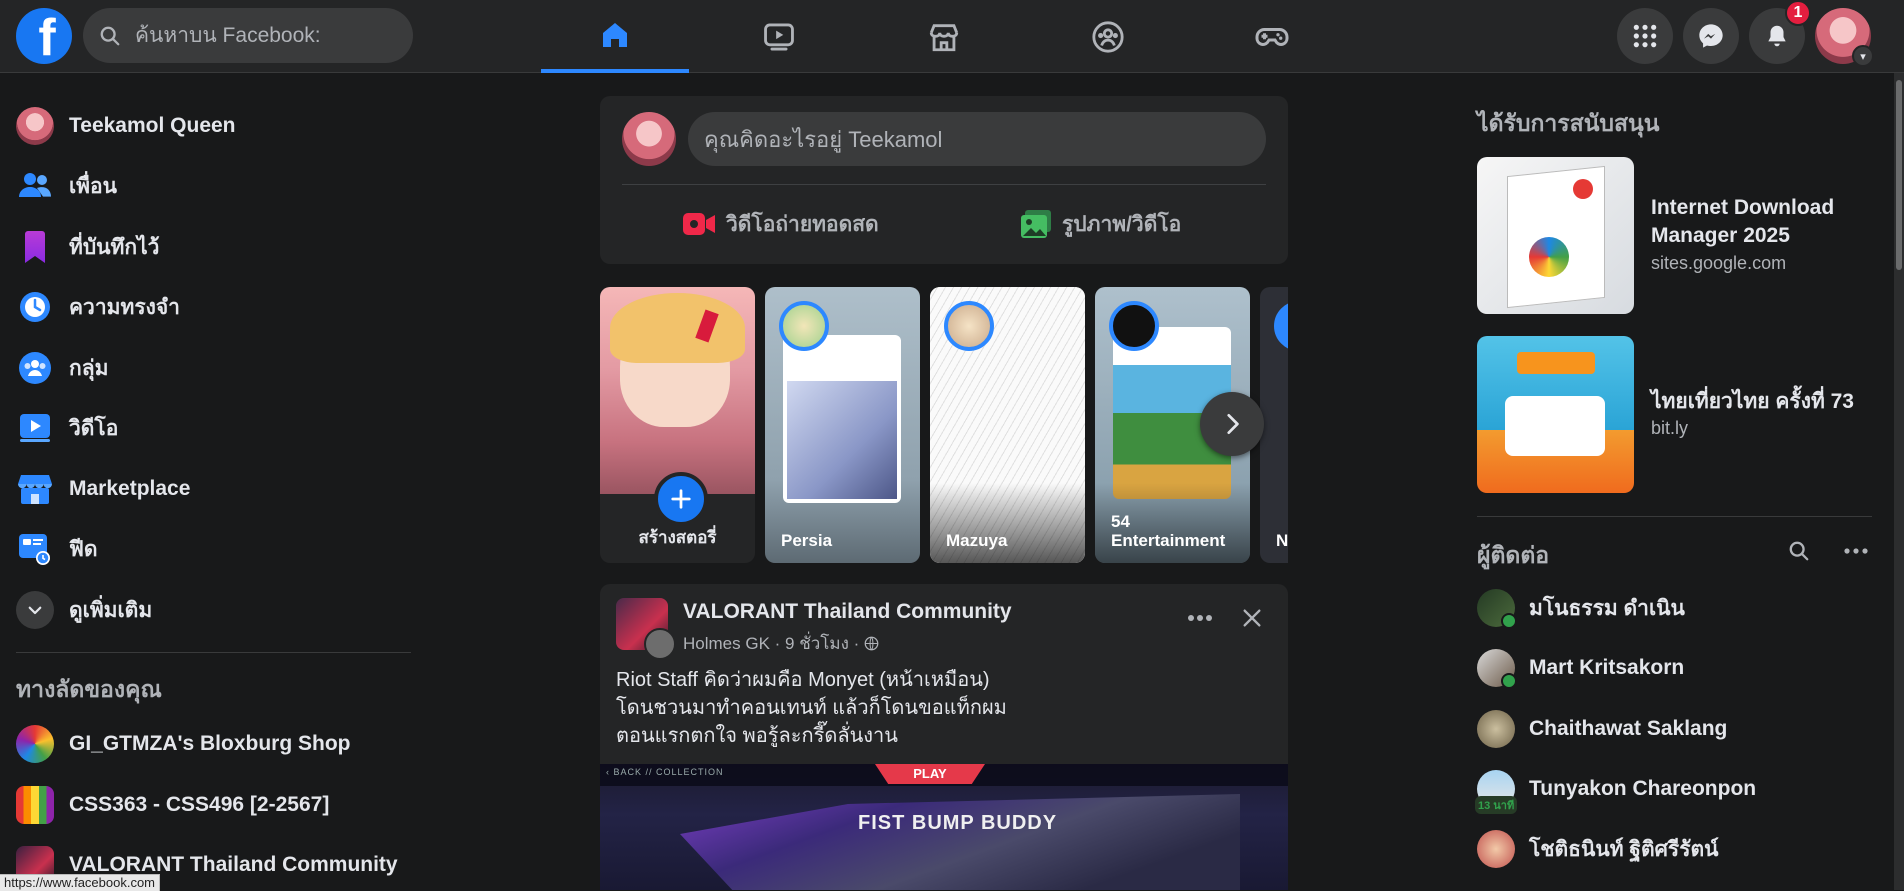 Image resolution: width=1904 pixels, height=891 pixels. Describe the element at coordinates (1108, 36) in the screenshot. I see `tab-groups` at that location.